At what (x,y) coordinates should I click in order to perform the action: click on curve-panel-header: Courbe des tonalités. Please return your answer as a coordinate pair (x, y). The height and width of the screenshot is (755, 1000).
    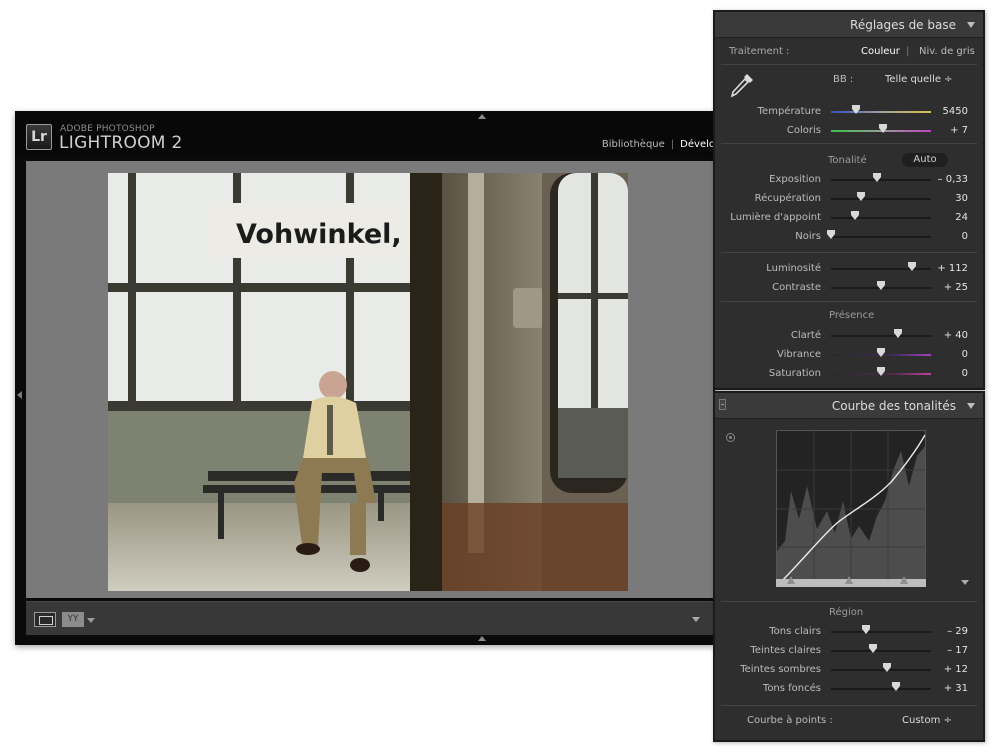
    Looking at the image, I should click on (849, 406).